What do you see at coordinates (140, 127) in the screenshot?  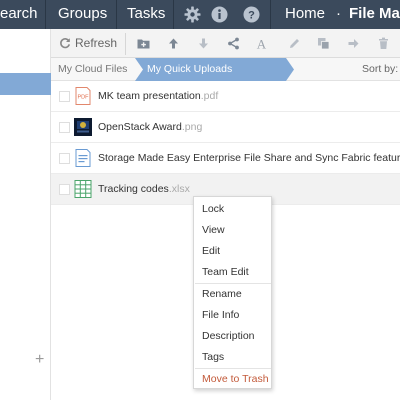 I see `file-name-base: OpenStack Award` at bounding box center [140, 127].